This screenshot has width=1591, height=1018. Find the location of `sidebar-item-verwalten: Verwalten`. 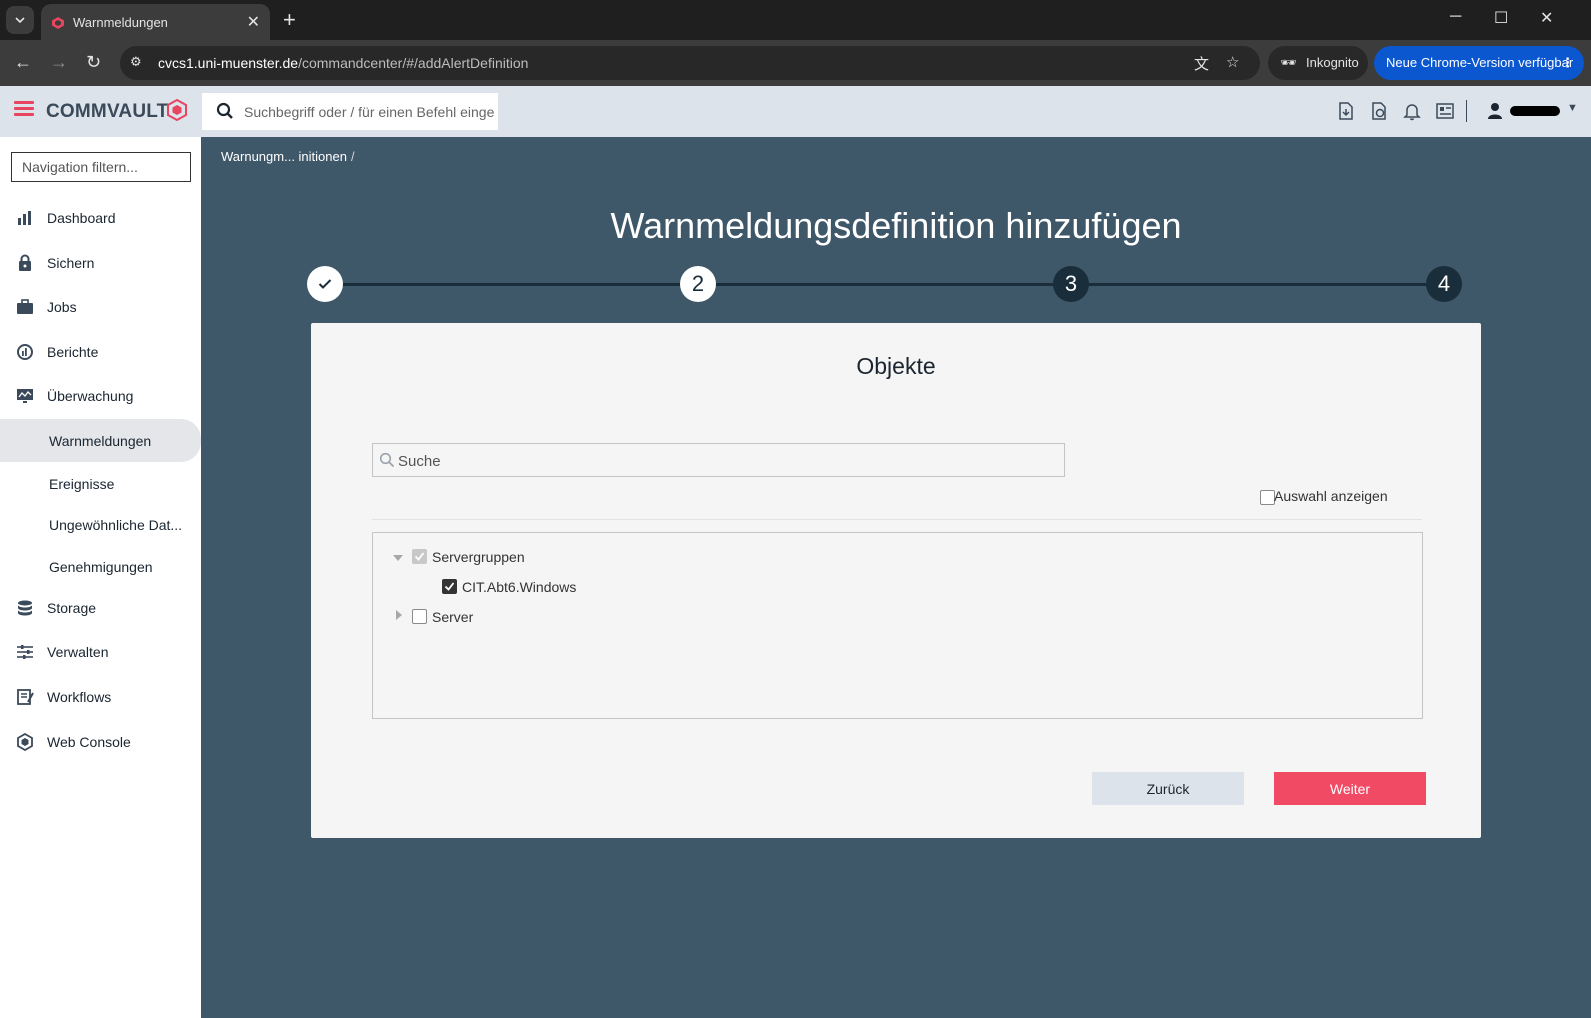

sidebar-item-verwalten: Verwalten is located at coordinates (100, 652).